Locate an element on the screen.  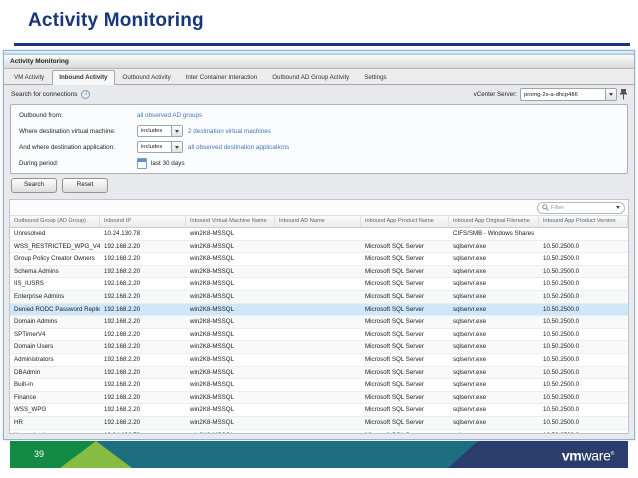
table-cell: WSS_WPG is located at coordinates (30, 410).